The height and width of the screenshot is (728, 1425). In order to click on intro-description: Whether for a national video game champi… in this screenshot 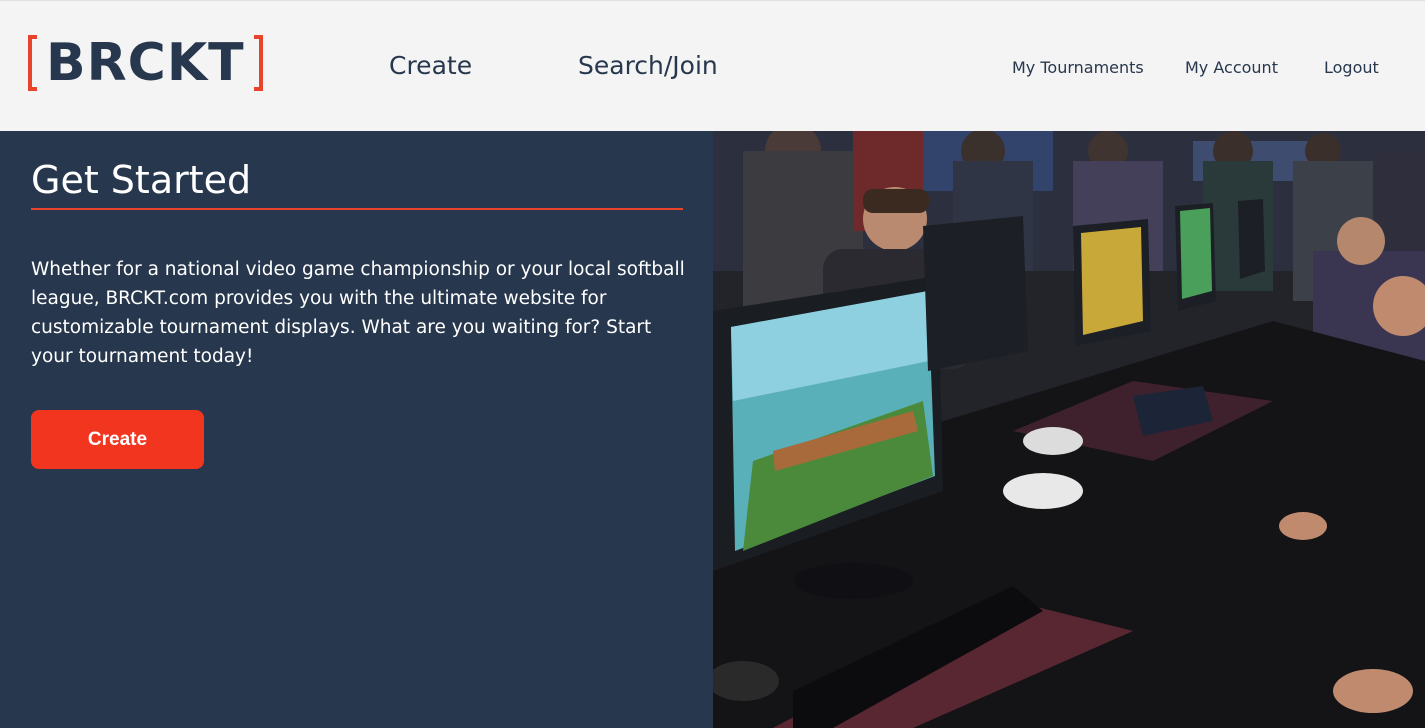, I will do `click(358, 313)`.